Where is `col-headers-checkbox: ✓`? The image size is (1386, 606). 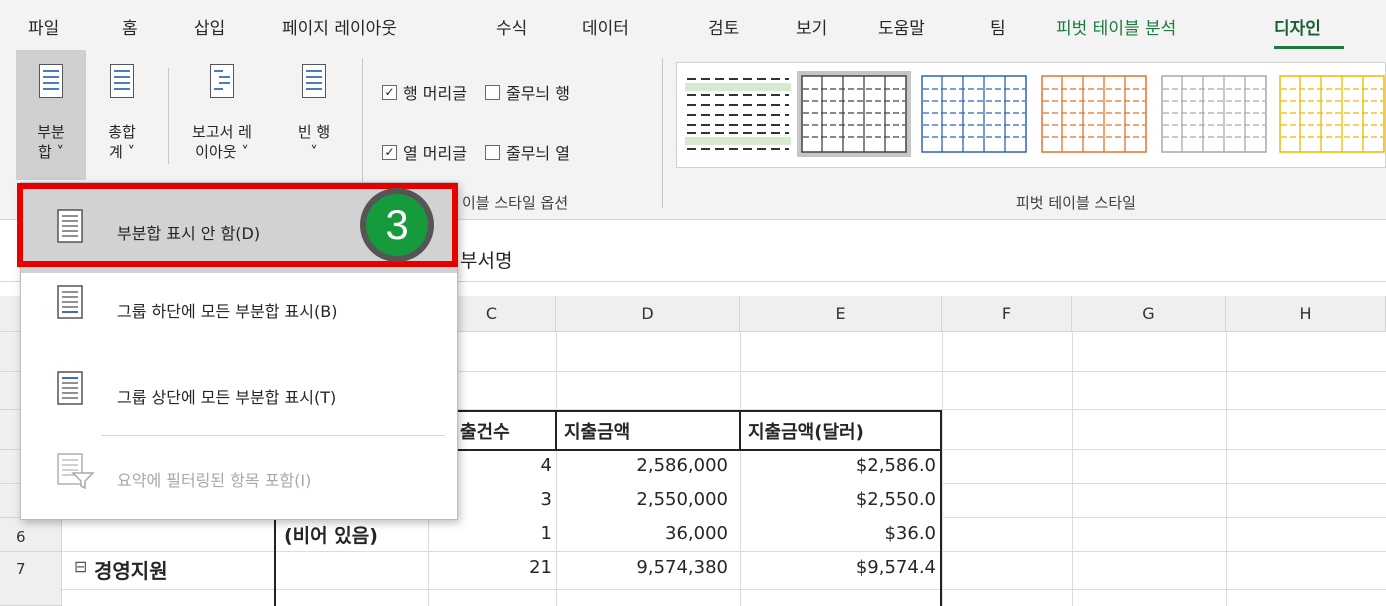
col-headers-checkbox: ✓ is located at coordinates (389, 152).